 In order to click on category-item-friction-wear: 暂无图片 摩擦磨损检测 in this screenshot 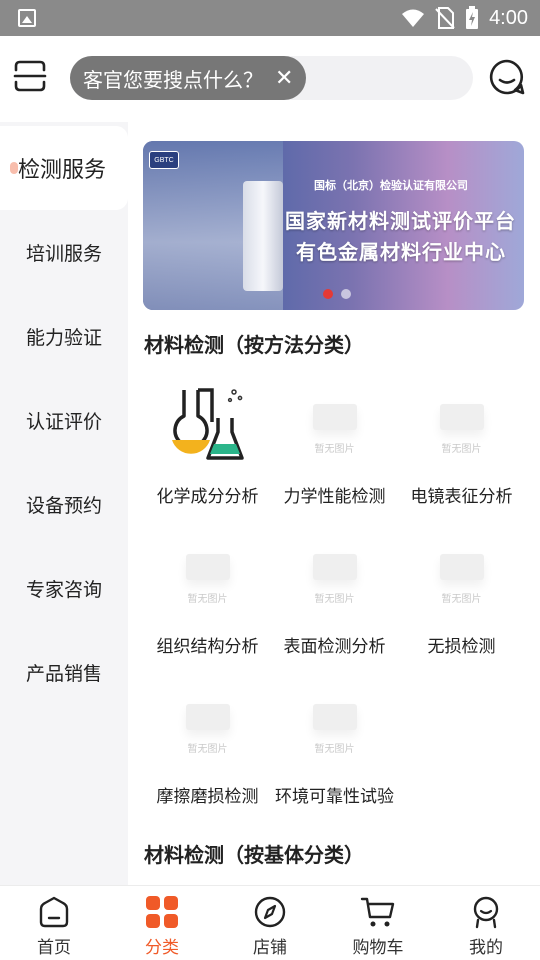, I will do `click(207, 744)`.